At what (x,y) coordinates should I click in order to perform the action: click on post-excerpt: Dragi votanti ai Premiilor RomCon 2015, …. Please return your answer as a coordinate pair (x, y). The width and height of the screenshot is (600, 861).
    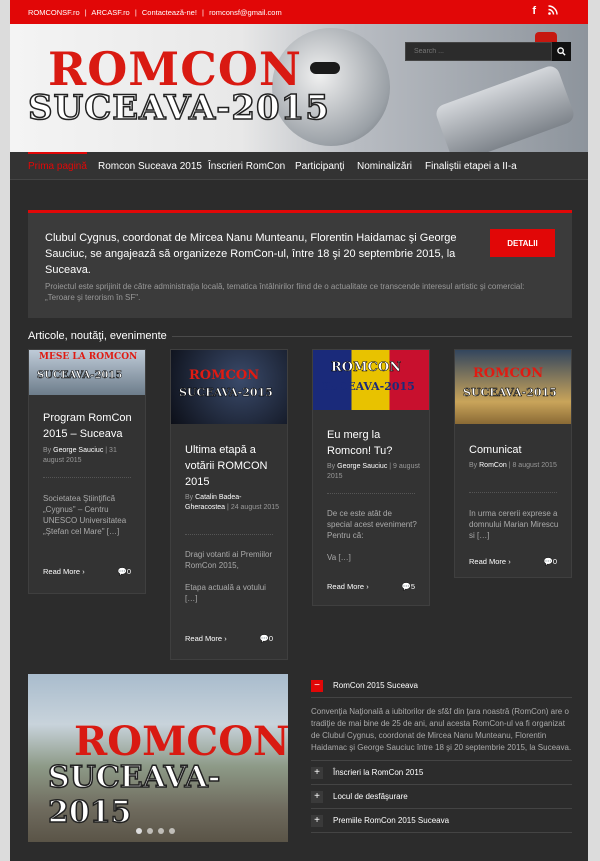
    Looking at the image, I should click on (229, 576).